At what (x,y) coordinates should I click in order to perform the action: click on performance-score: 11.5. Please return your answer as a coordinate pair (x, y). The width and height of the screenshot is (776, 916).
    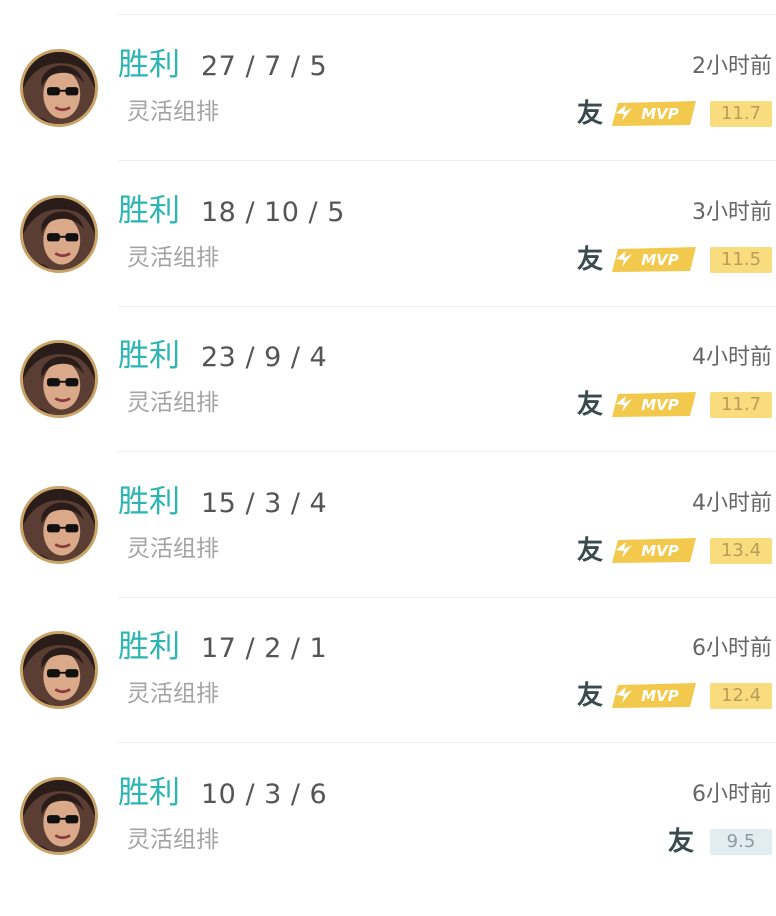
    Looking at the image, I should click on (741, 259).